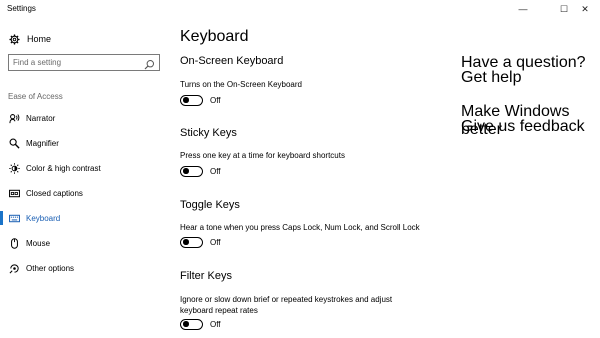 The image size is (600, 338). I want to click on close-button: ✕, so click(585, 9).